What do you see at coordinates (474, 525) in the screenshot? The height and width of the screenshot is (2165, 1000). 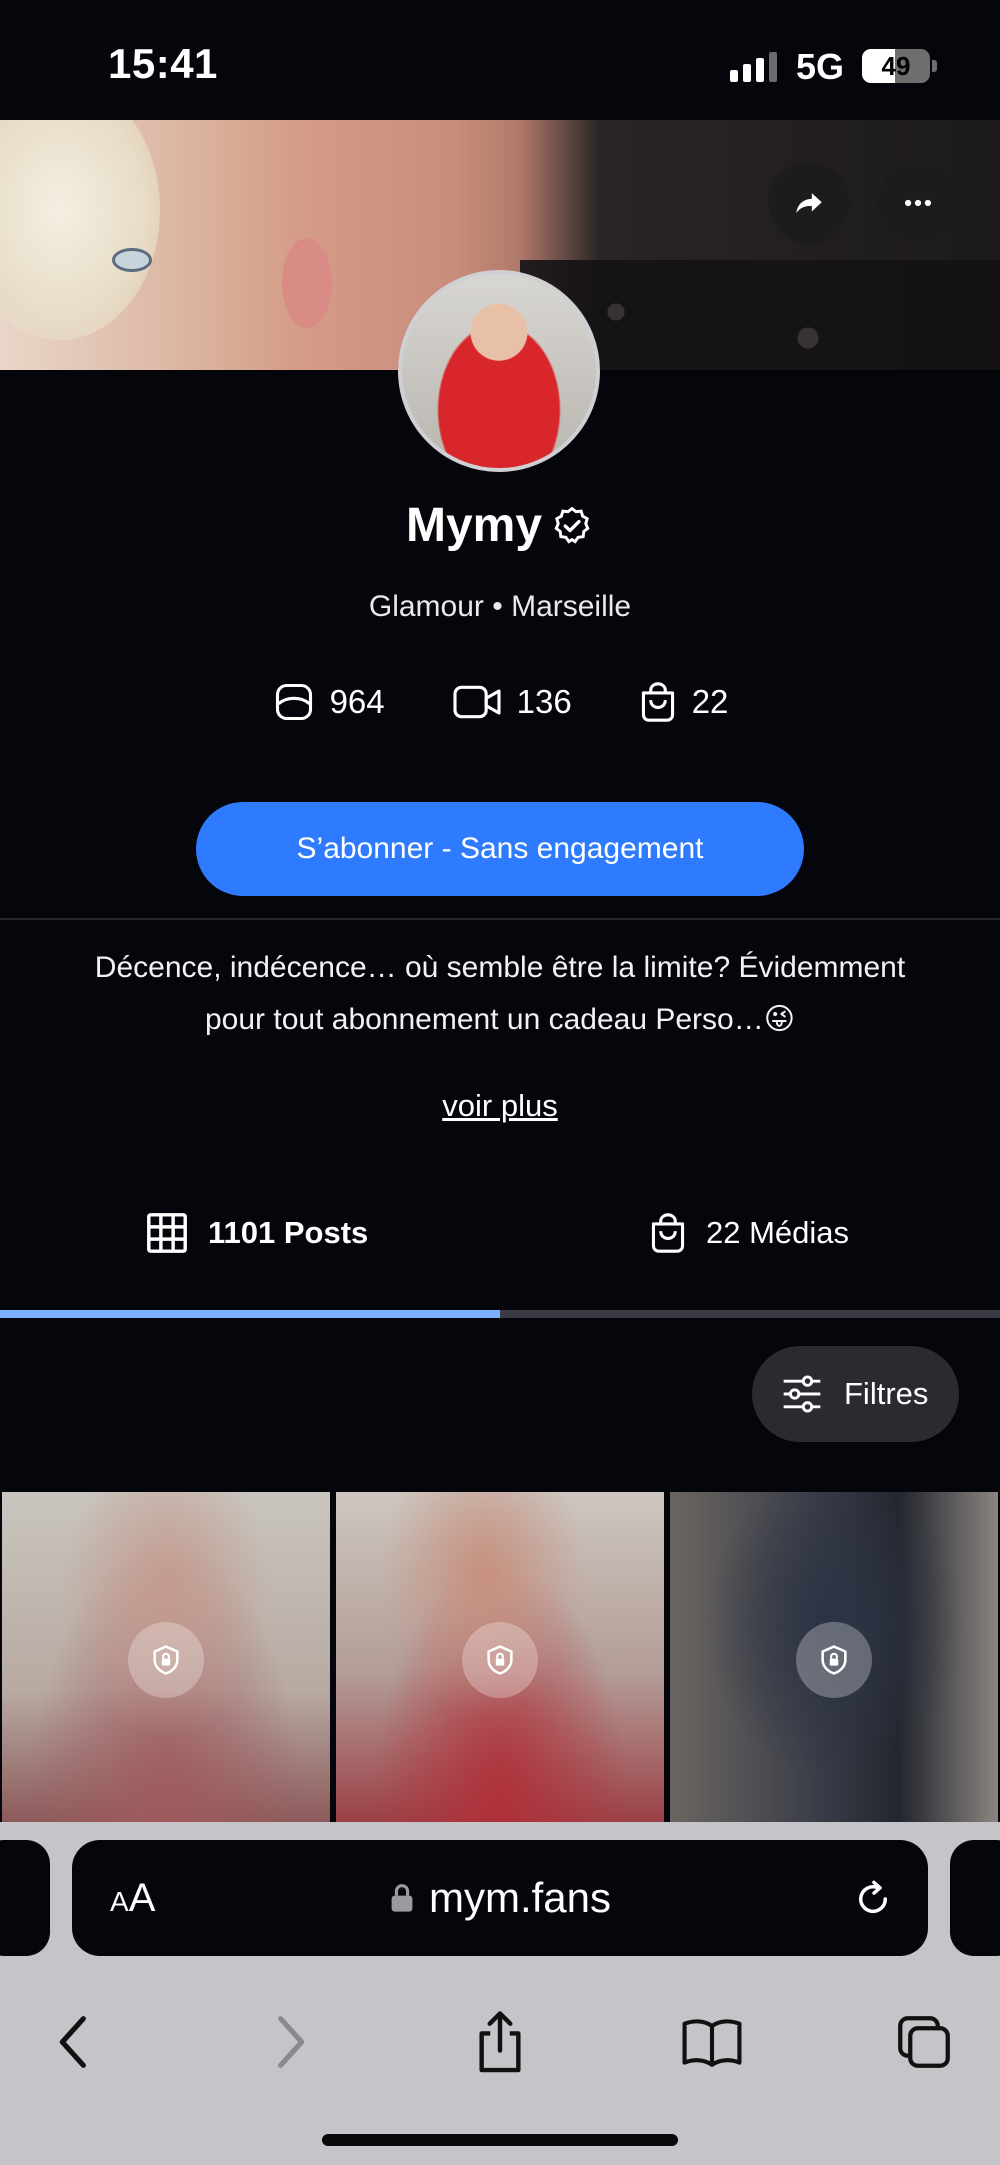 I see `profile-name: Mymy` at bounding box center [474, 525].